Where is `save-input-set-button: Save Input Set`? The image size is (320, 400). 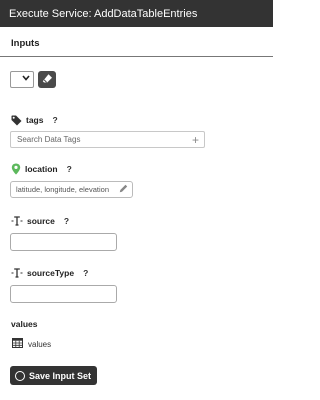 save-input-set-button: Save Input Set is located at coordinates (53, 375).